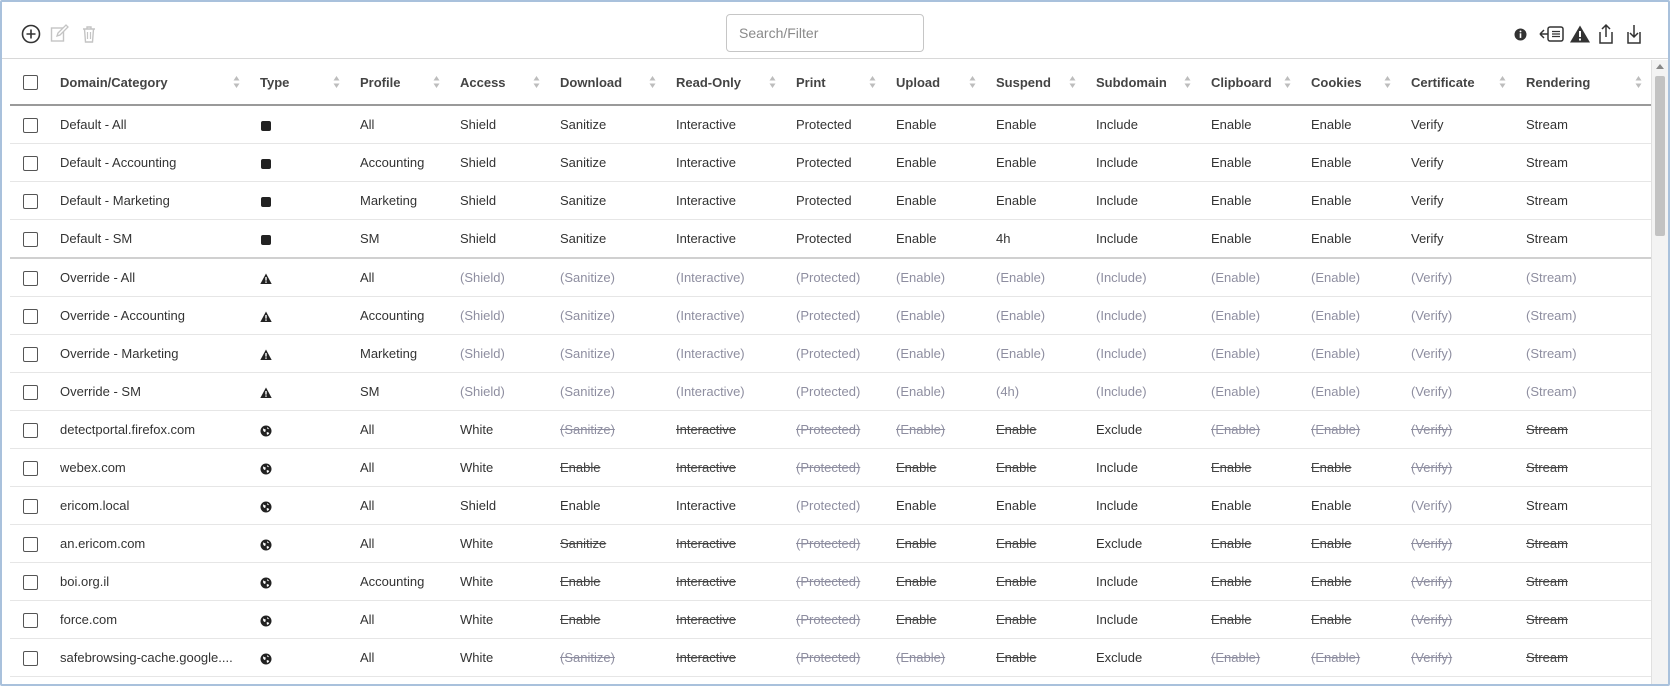 The image size is (1670, 686). What do you see at coordinates (1036, 543) in the screenshot?
I see `cell-suspend: Enable` at bounding box center [1036, 543].